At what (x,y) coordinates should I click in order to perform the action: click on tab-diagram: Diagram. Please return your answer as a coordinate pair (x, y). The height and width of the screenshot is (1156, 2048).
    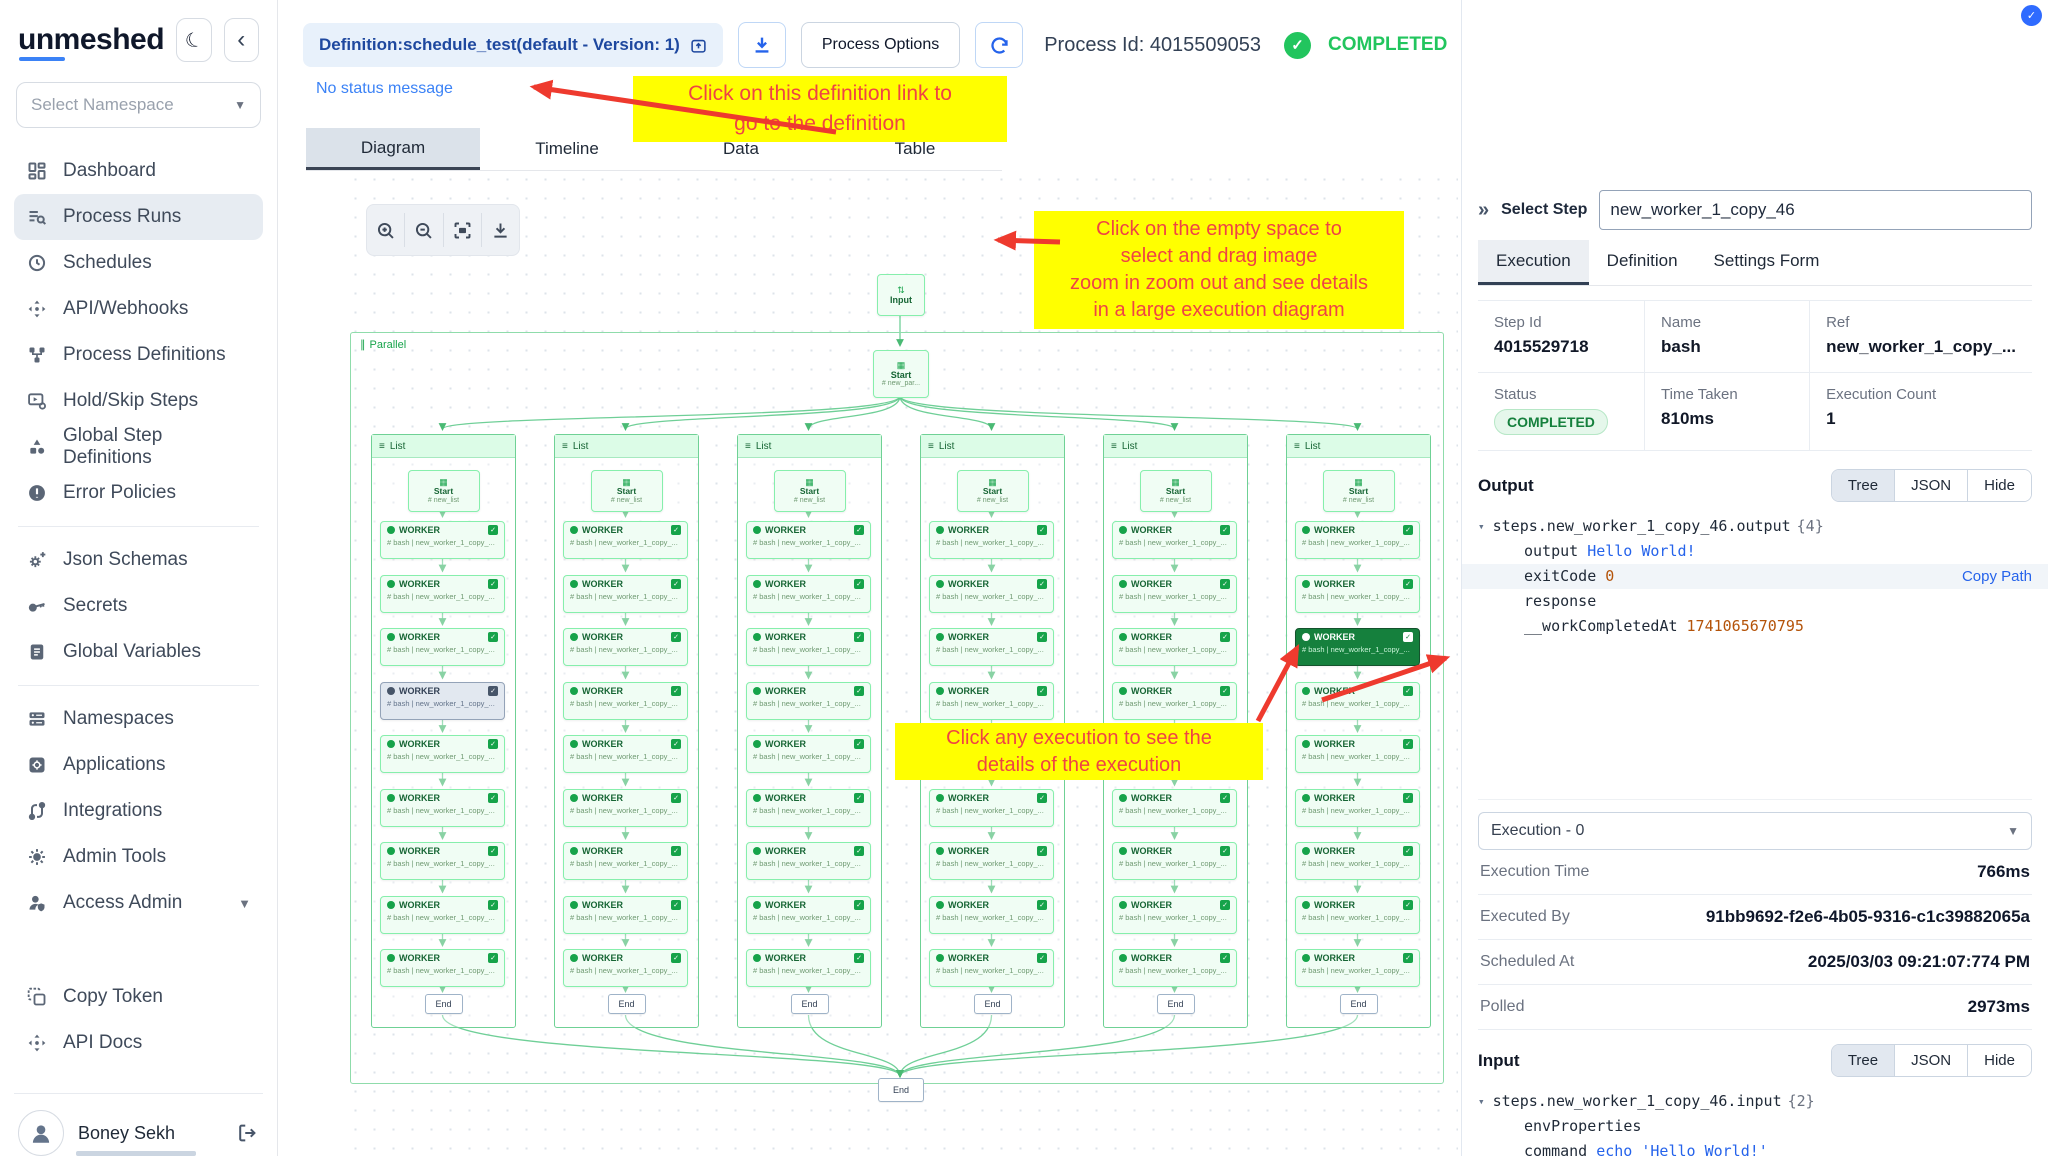
    Looking at the image, I should click on (393, 149).